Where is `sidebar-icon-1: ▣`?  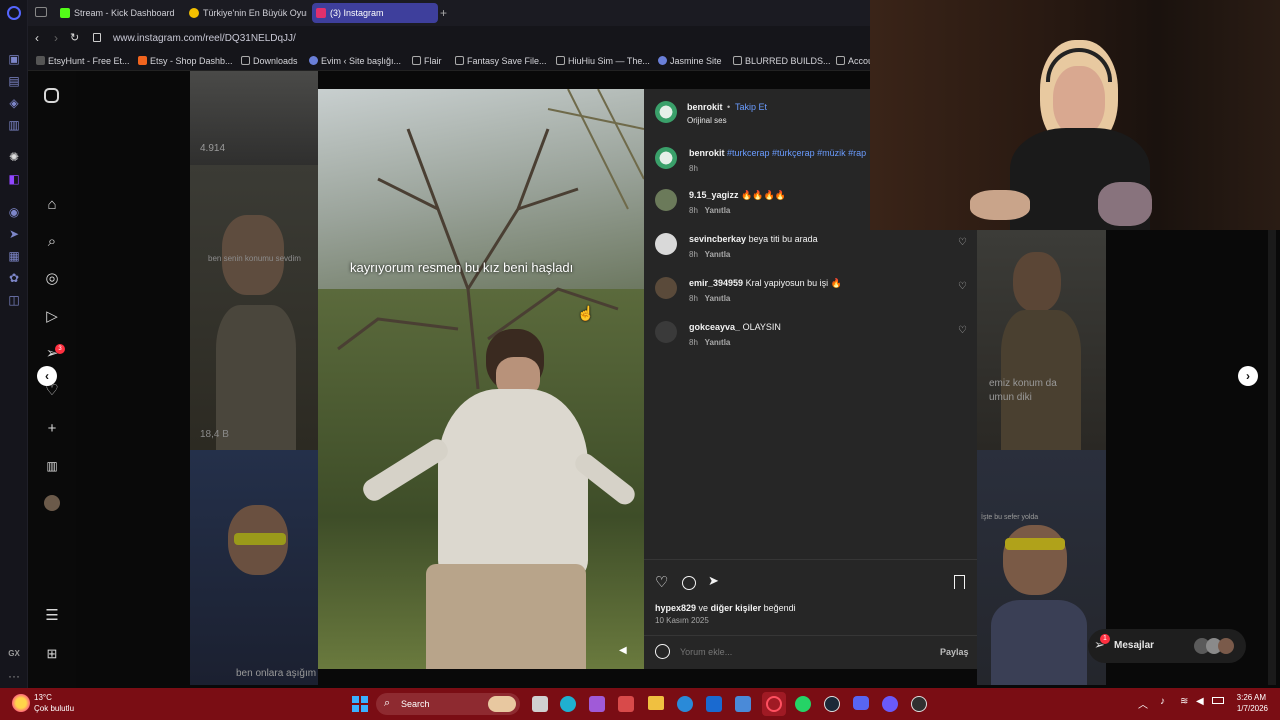 sidebar-icon-1: ▣ is located at coordinates (14, 59).